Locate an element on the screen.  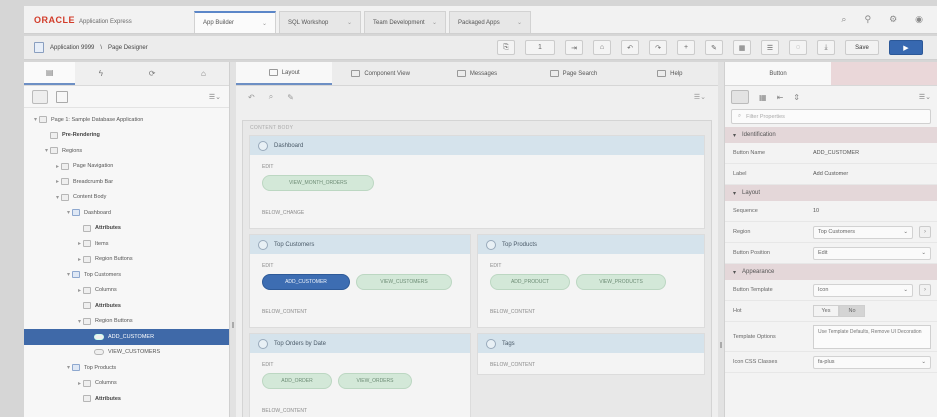
tree-node: ▸ Items is located at coordinates (126, 244).